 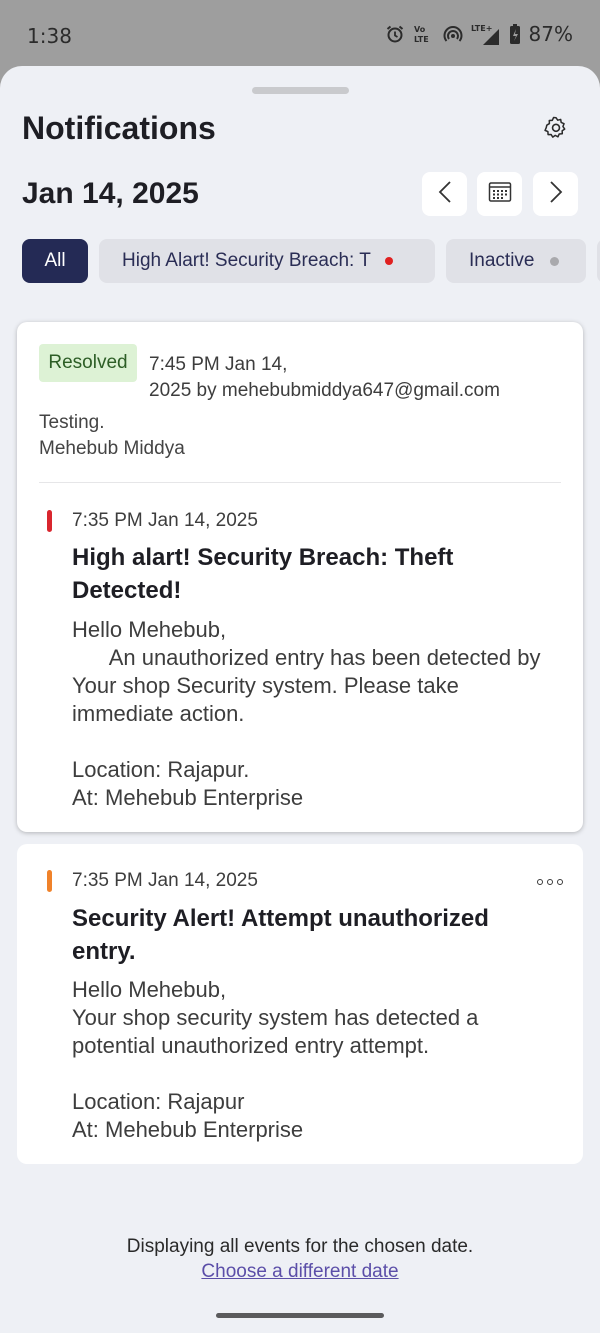 I want to click on home-indicator, so click(x=300, y=1315).